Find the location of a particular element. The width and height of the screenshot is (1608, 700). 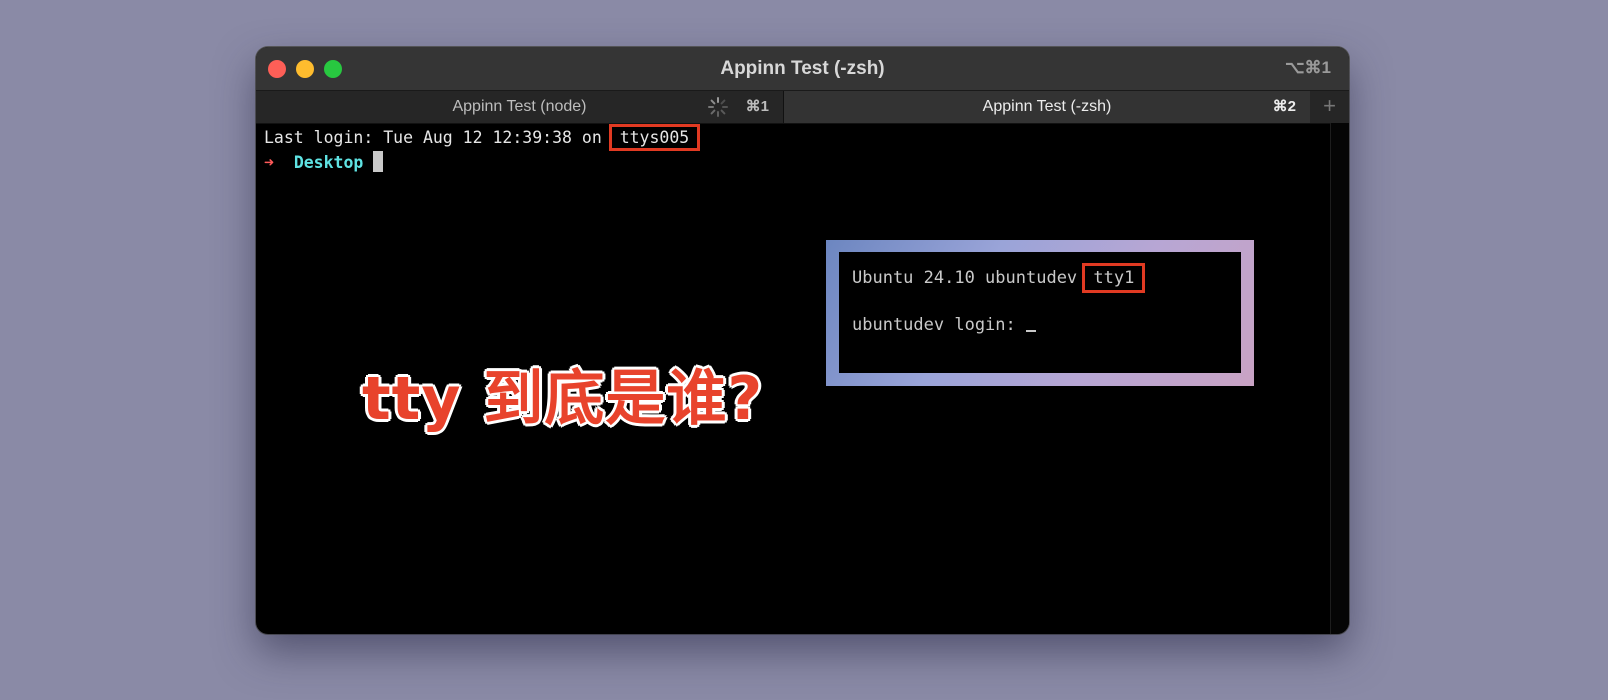

console-line-1: Ubuntu 24.10 ubuntudev tty1 is located at coordinates (999, 278).